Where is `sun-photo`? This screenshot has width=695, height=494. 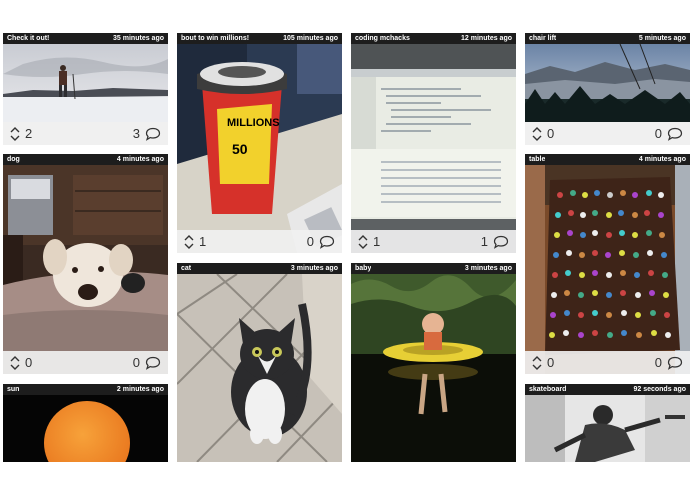
sun-photo is located at coordinates (85, 428).